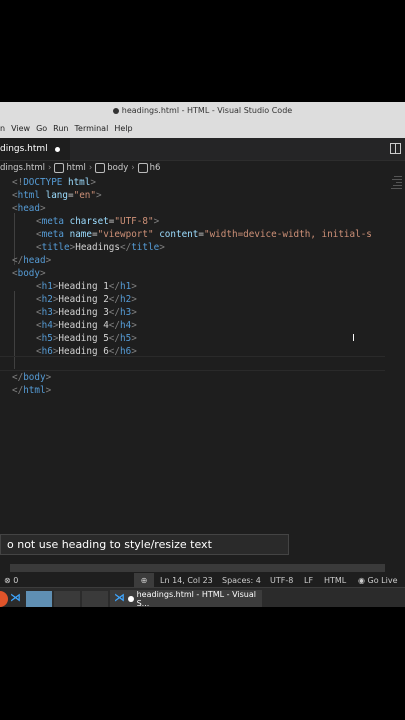 The width and height of the screenshot is (405, 720). Describe the element at coordinates (202, 128) in the screenshot. I see `menu-bar: n View Go Run Terminal Help` at that location.